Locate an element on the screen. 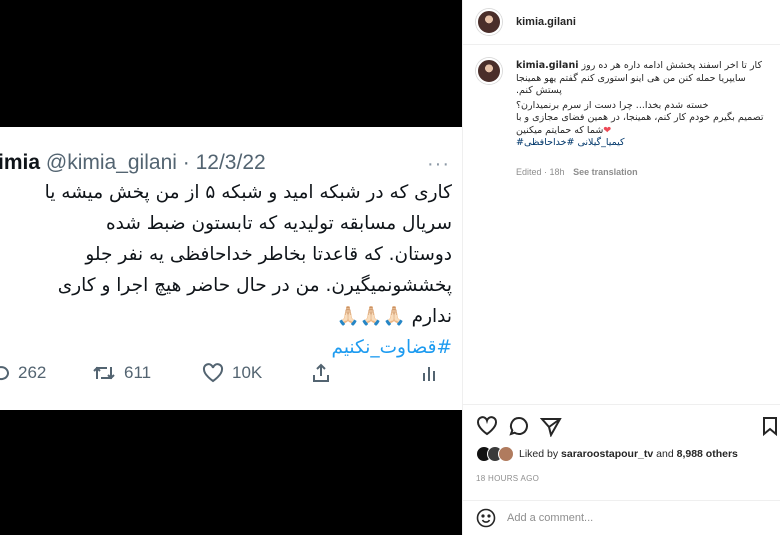 The image size is (780, 535). caption-username: kimia.gilani is located at coordinates (547, 65).